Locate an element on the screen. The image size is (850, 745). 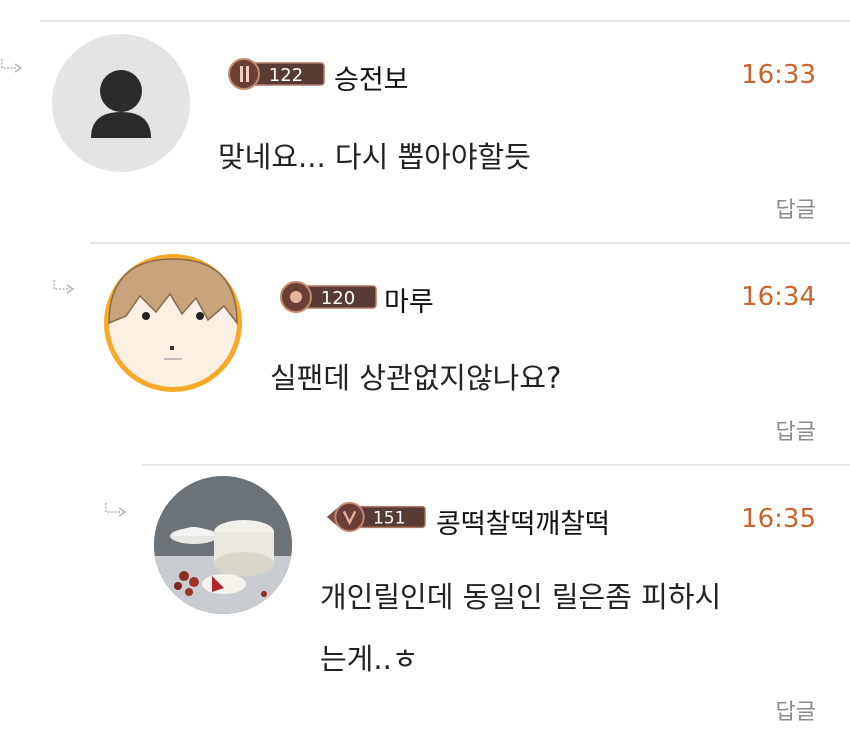
comment-text: 맞네요... 다시 뽑아야할듯 is located at coordinates (374, 157).